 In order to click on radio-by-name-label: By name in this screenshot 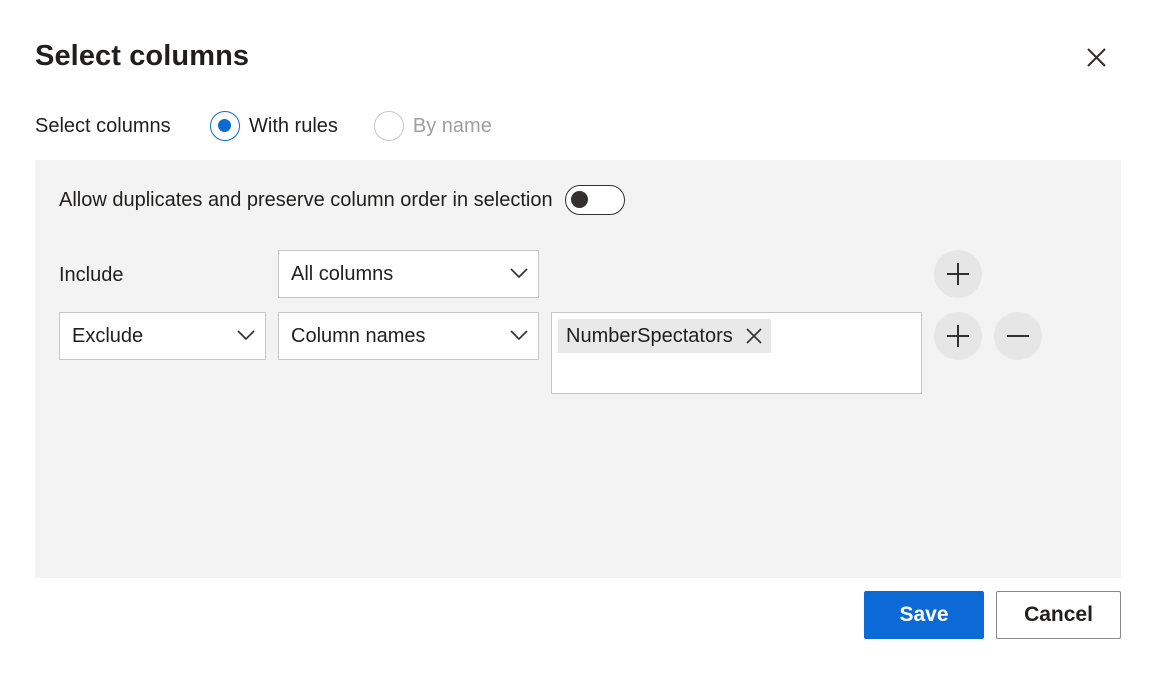, I will do `click(452, 125)`.